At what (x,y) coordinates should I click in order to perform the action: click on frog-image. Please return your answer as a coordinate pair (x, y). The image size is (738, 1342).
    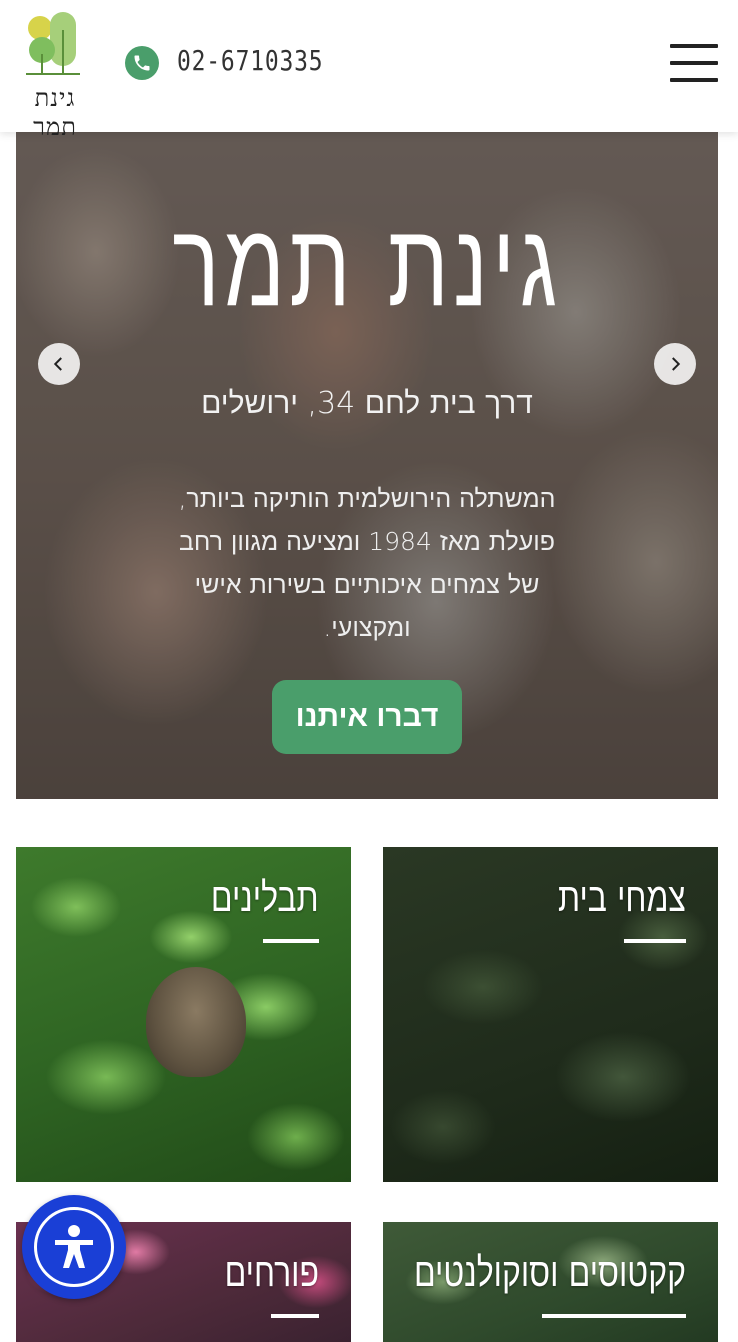
    Looking at the image, I should click on (196, 1022).